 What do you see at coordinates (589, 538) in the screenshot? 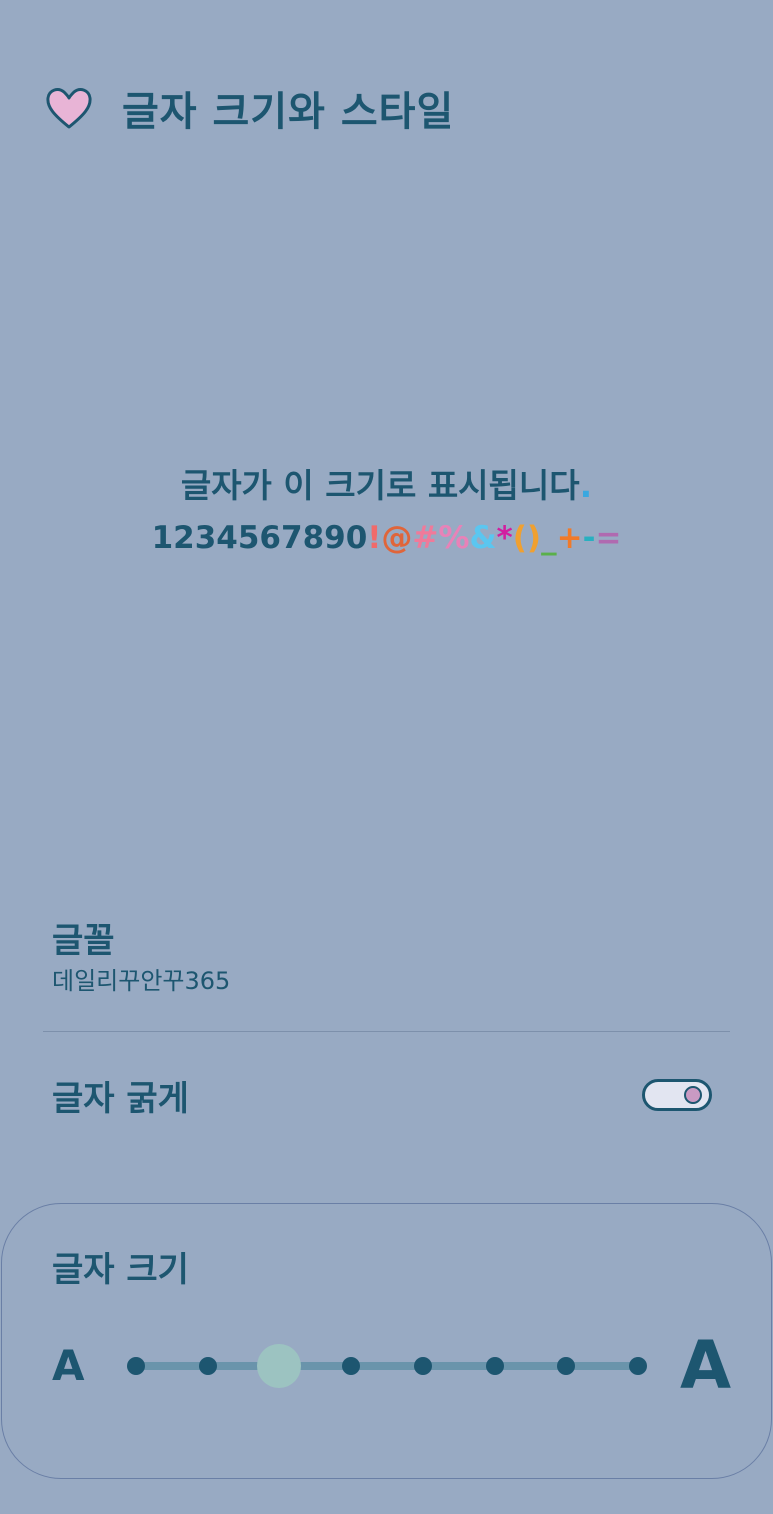
I see `preview-symbol: -` at bounding box center [589, 538].